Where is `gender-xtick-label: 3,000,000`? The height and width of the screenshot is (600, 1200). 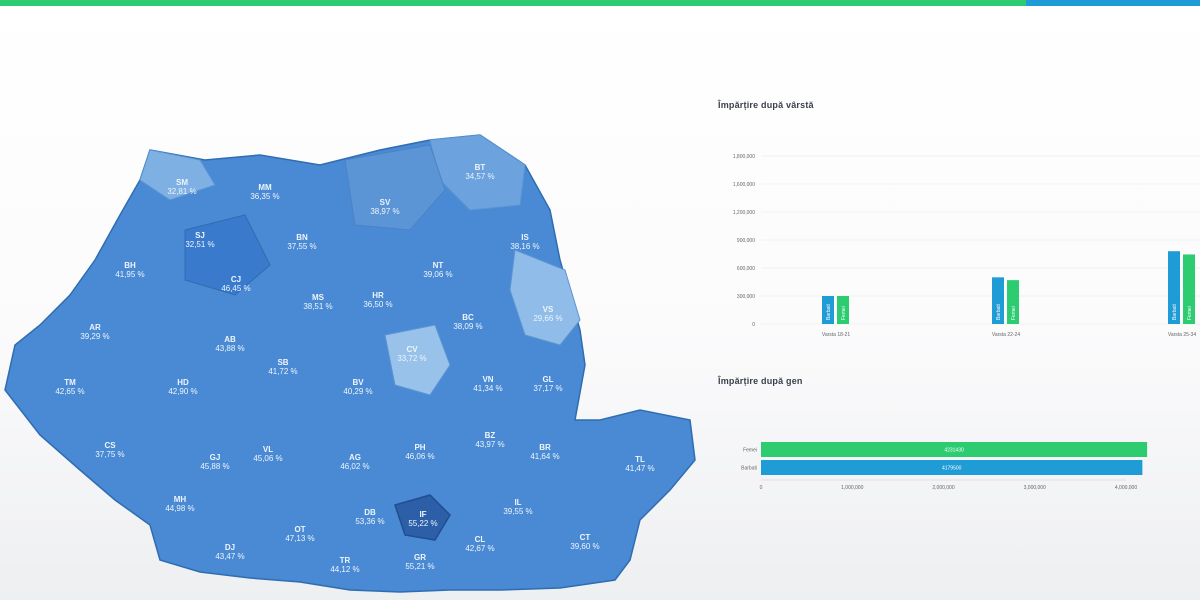
gender-xtick-label: 3,000,000 is located at coordinates (1035, 488).